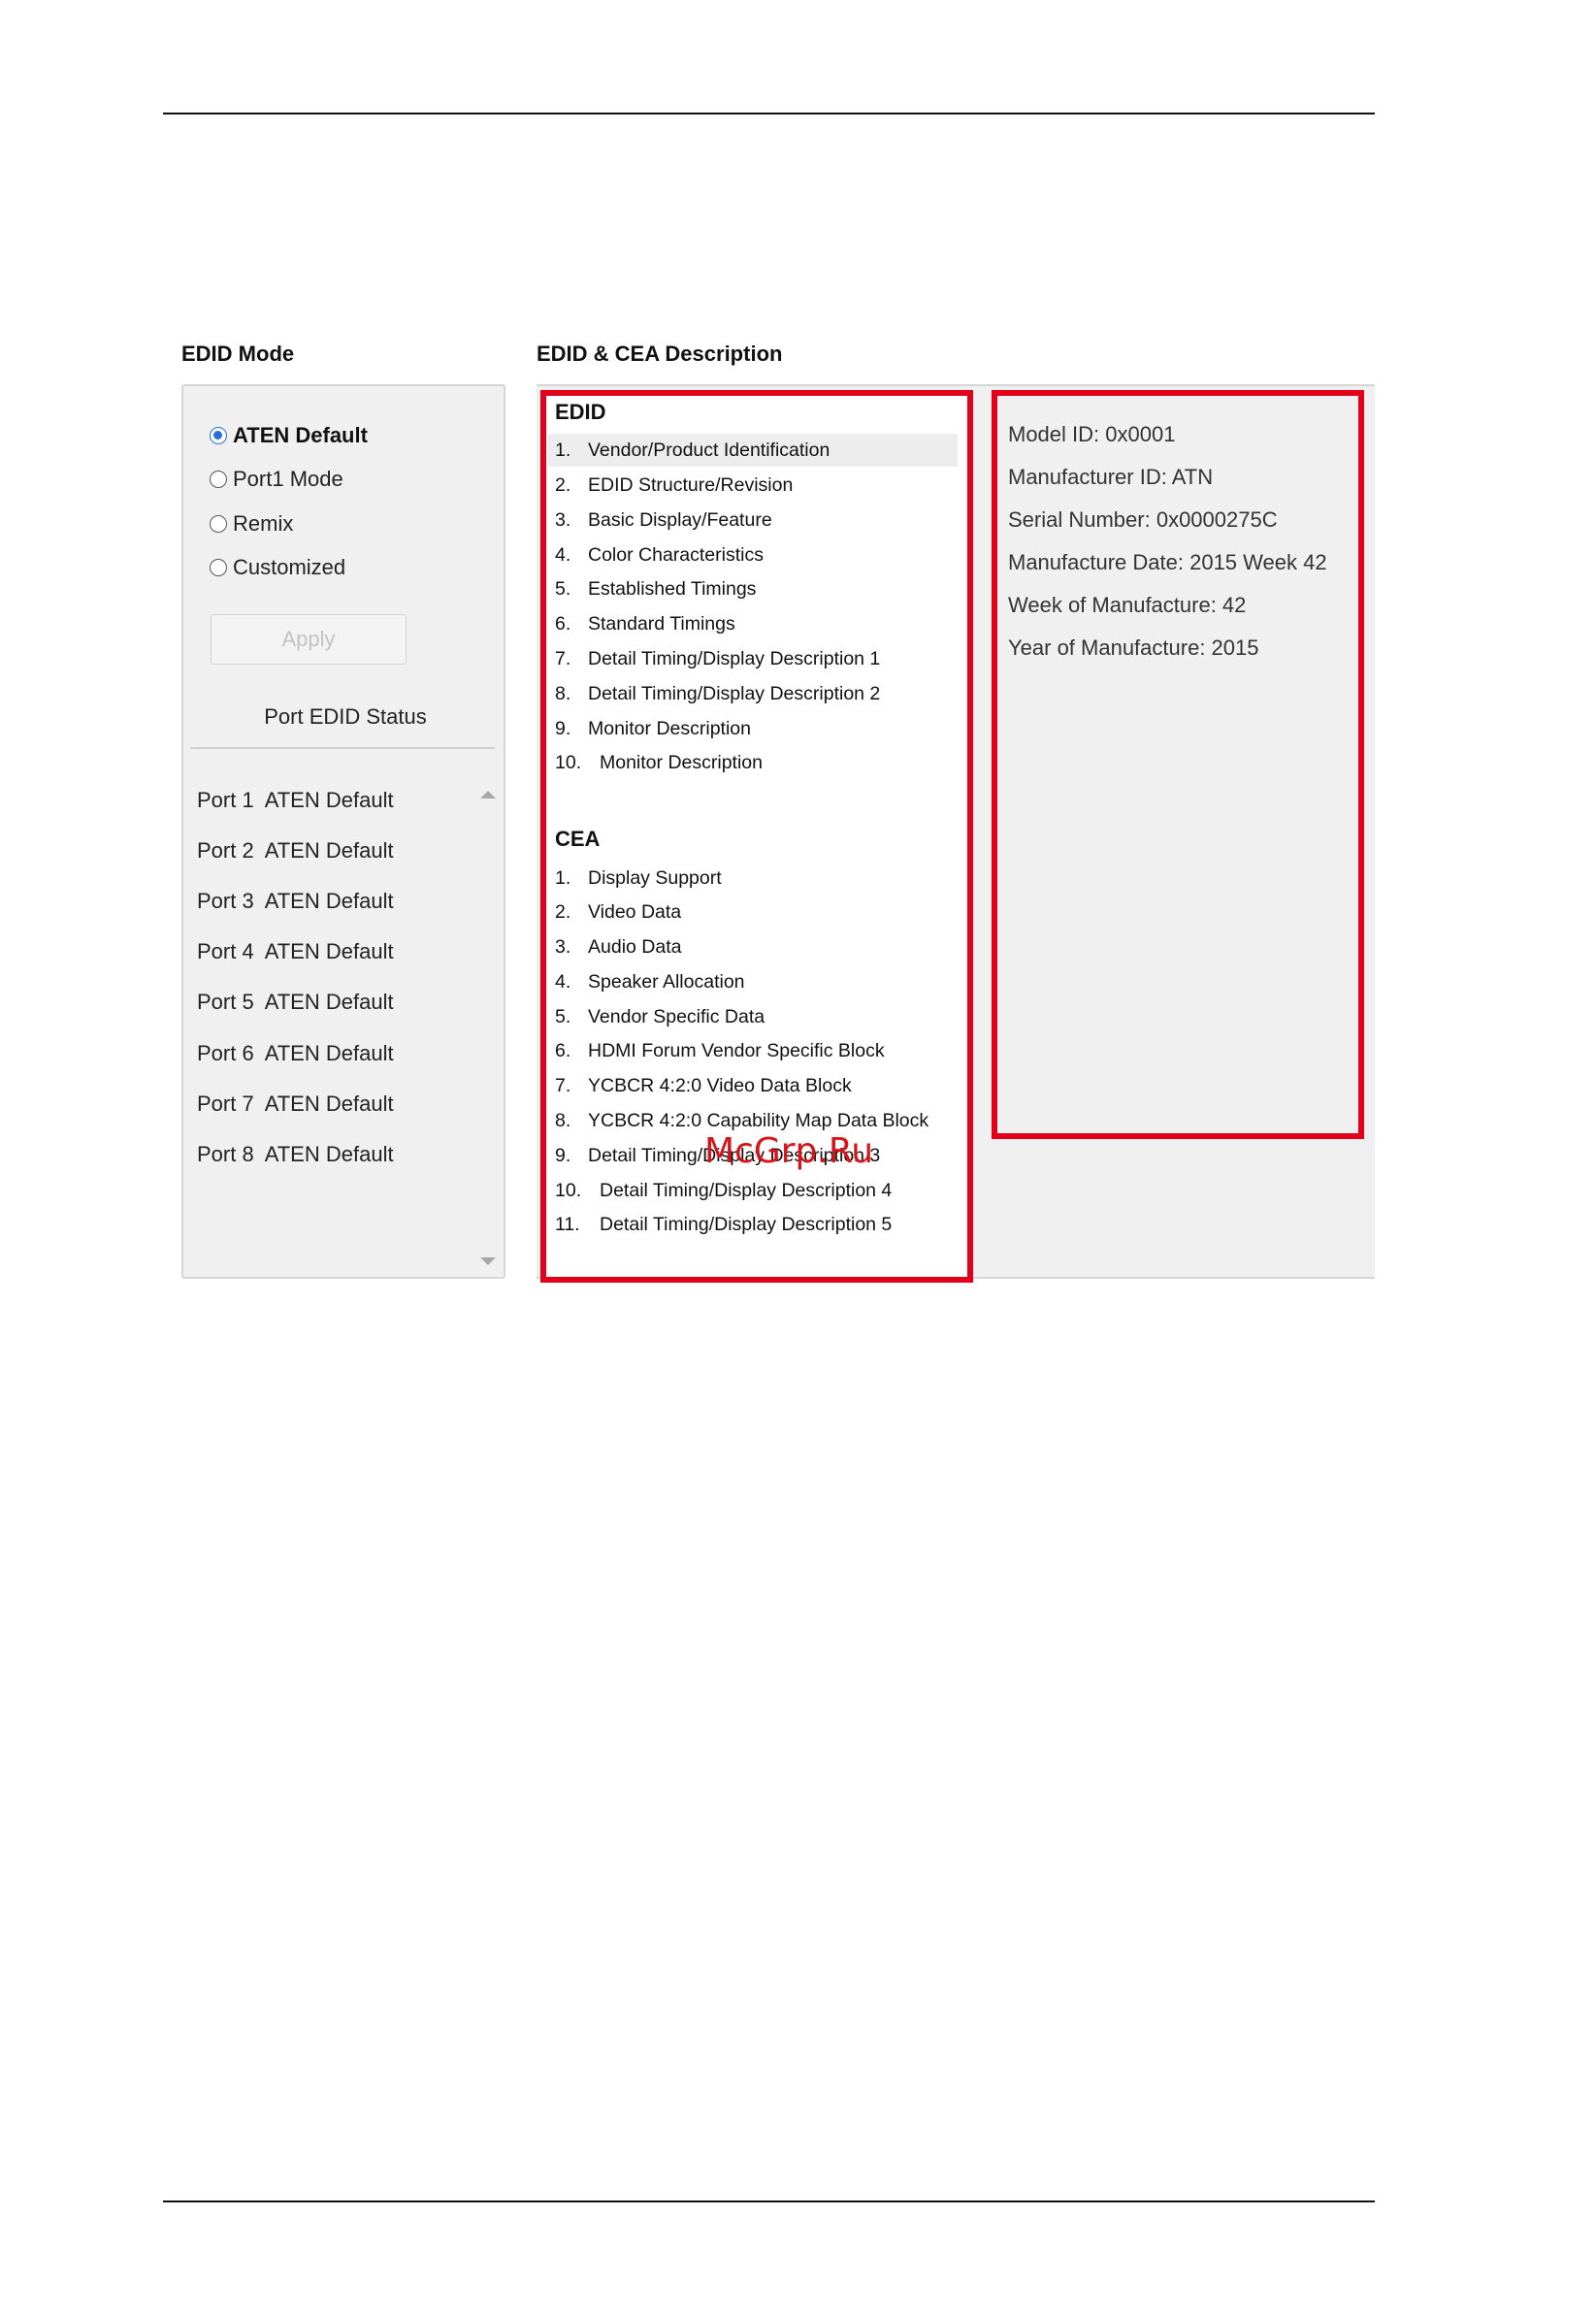  I want to click on cea-list-item: 5. Vendor Specific Data, so click(753, 1016).